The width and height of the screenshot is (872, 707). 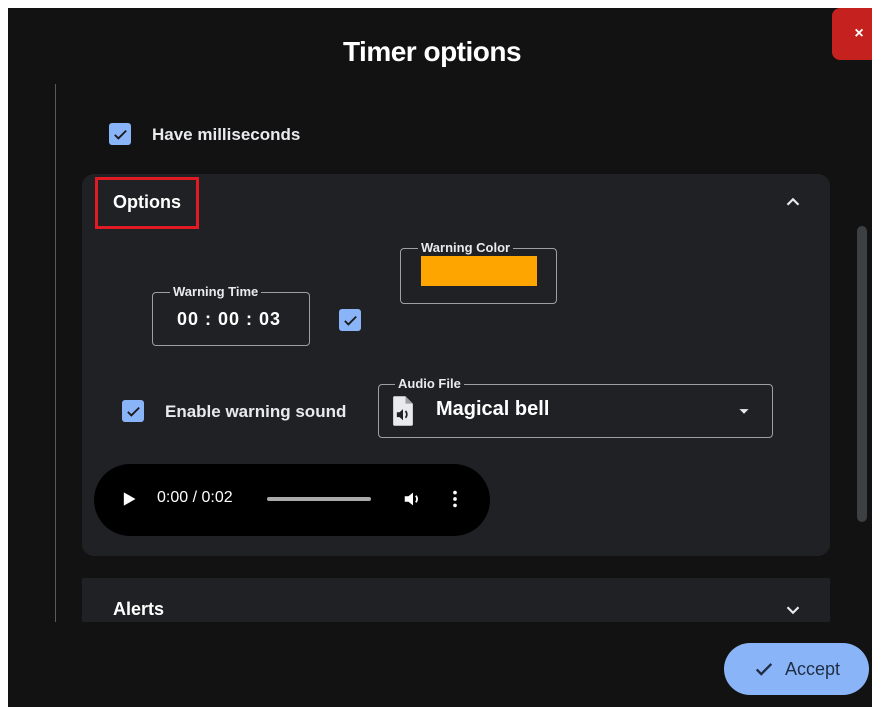 I want to click on warning-sound-checkbox, so click(x=133, y=411).